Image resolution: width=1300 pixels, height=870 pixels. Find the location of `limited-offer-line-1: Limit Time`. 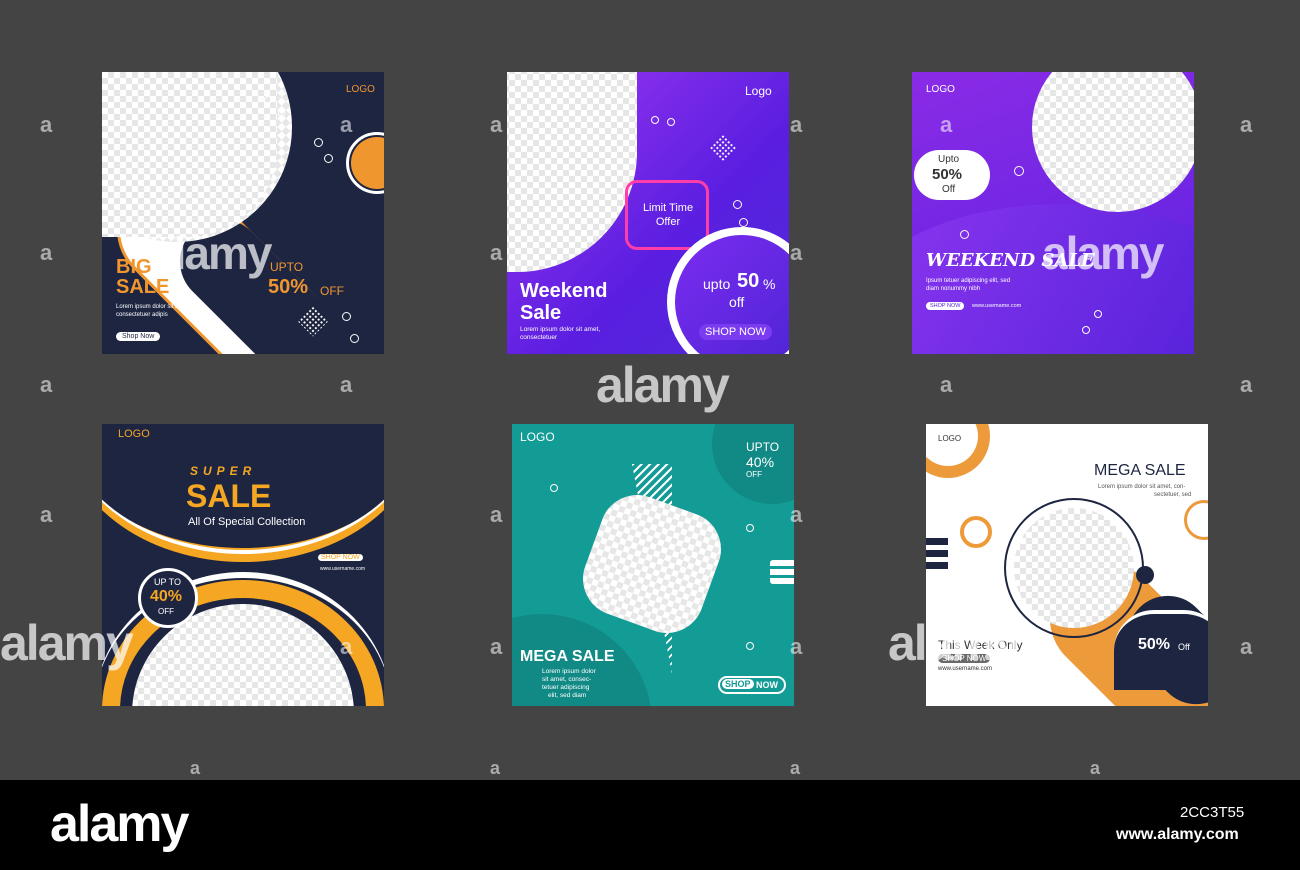

limited-offer-line-1: Limit Time is located at coordinates (668, 208).